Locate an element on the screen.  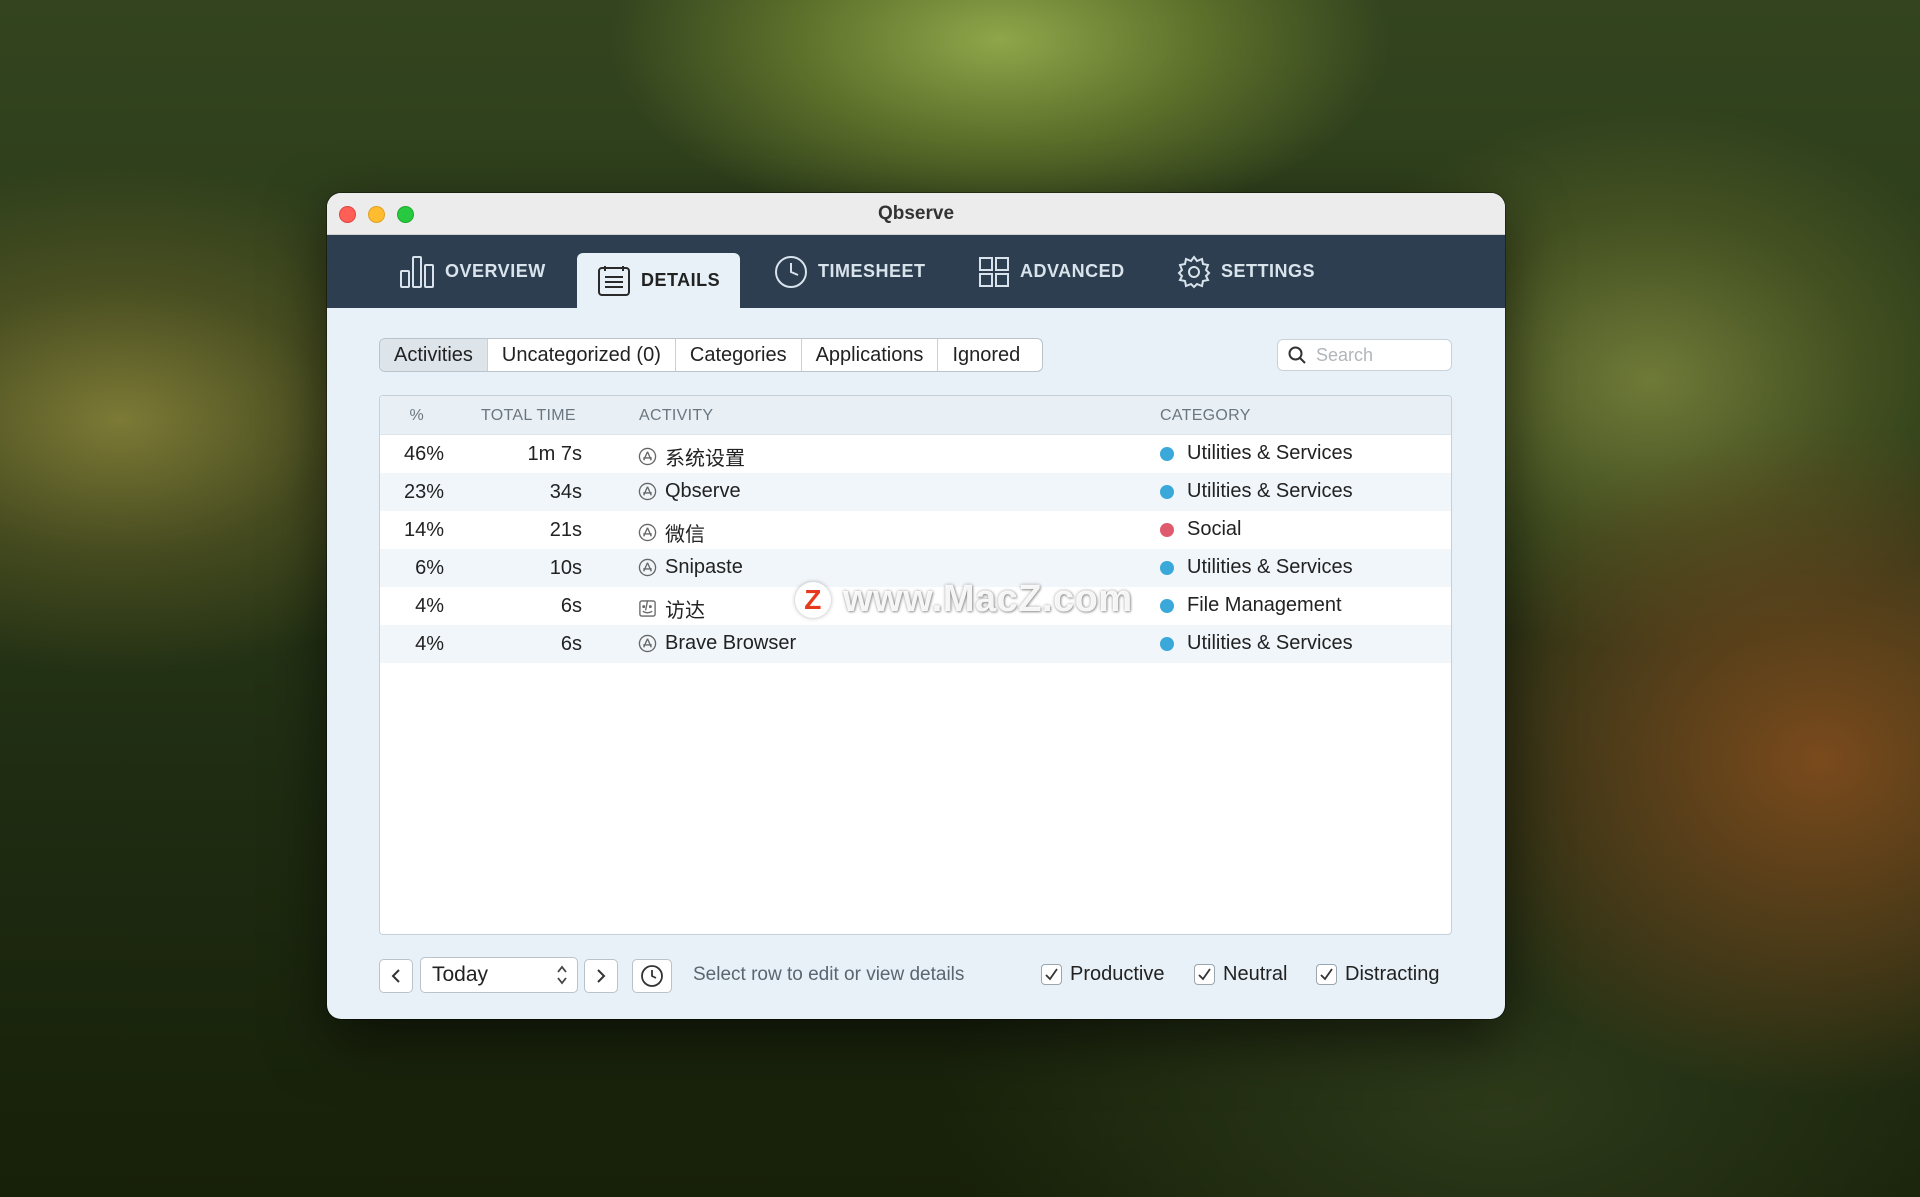
row-pct: 14% is located at coordinates (423, 530).